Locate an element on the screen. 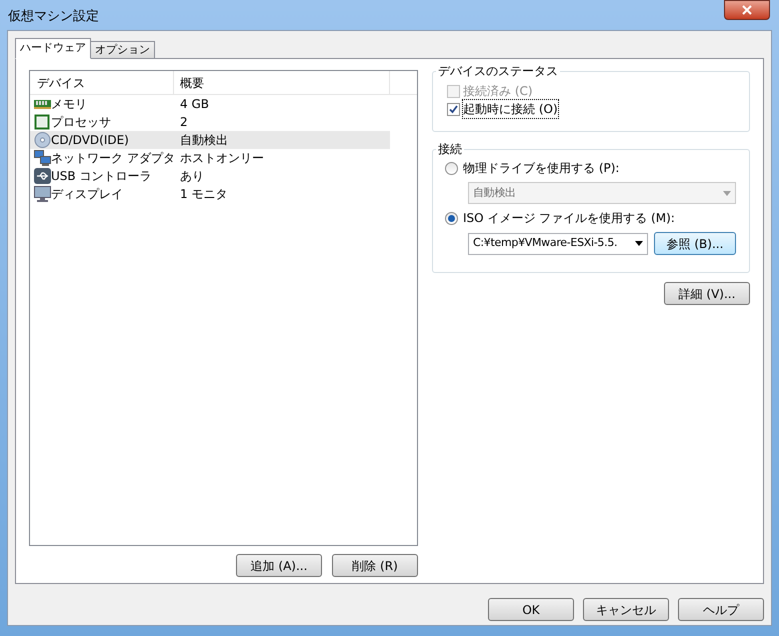 The width and height of the screenshot is (779, 636). checkmark-icon is located at coordinates (453, 109).